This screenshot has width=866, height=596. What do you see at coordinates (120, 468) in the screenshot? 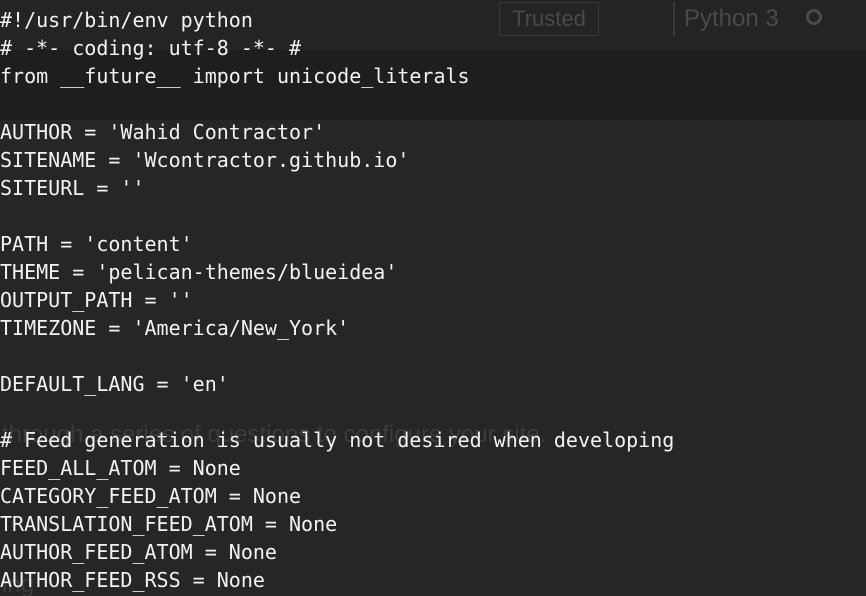
I see `code-line: FEED_ALL_ATOM = None` at bounding box center [120, 468].